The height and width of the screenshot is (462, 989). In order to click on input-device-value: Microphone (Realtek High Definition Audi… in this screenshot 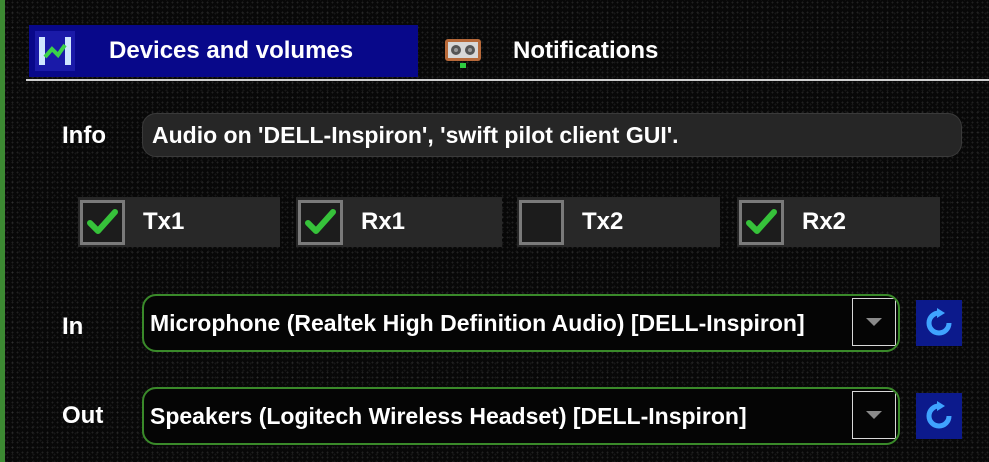, I will do `click(477, 323)`.